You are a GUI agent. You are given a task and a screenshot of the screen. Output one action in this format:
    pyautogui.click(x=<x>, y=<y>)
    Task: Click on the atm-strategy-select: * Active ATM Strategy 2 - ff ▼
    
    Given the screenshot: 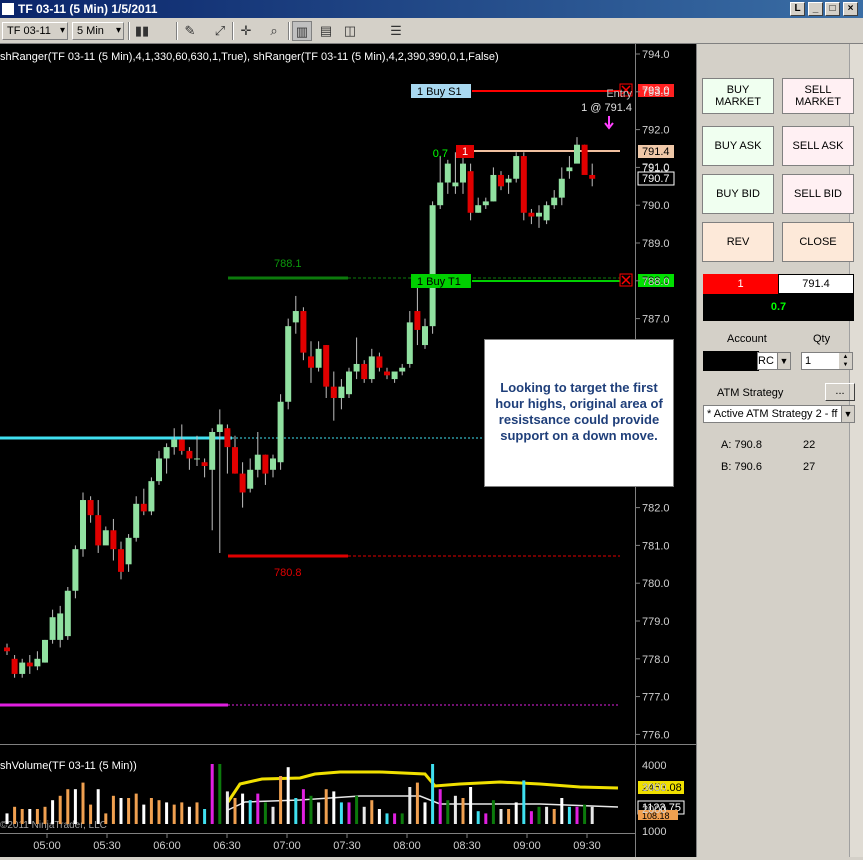 What is the action you would take?
    pyautogui.click(x=779, y=414)
    